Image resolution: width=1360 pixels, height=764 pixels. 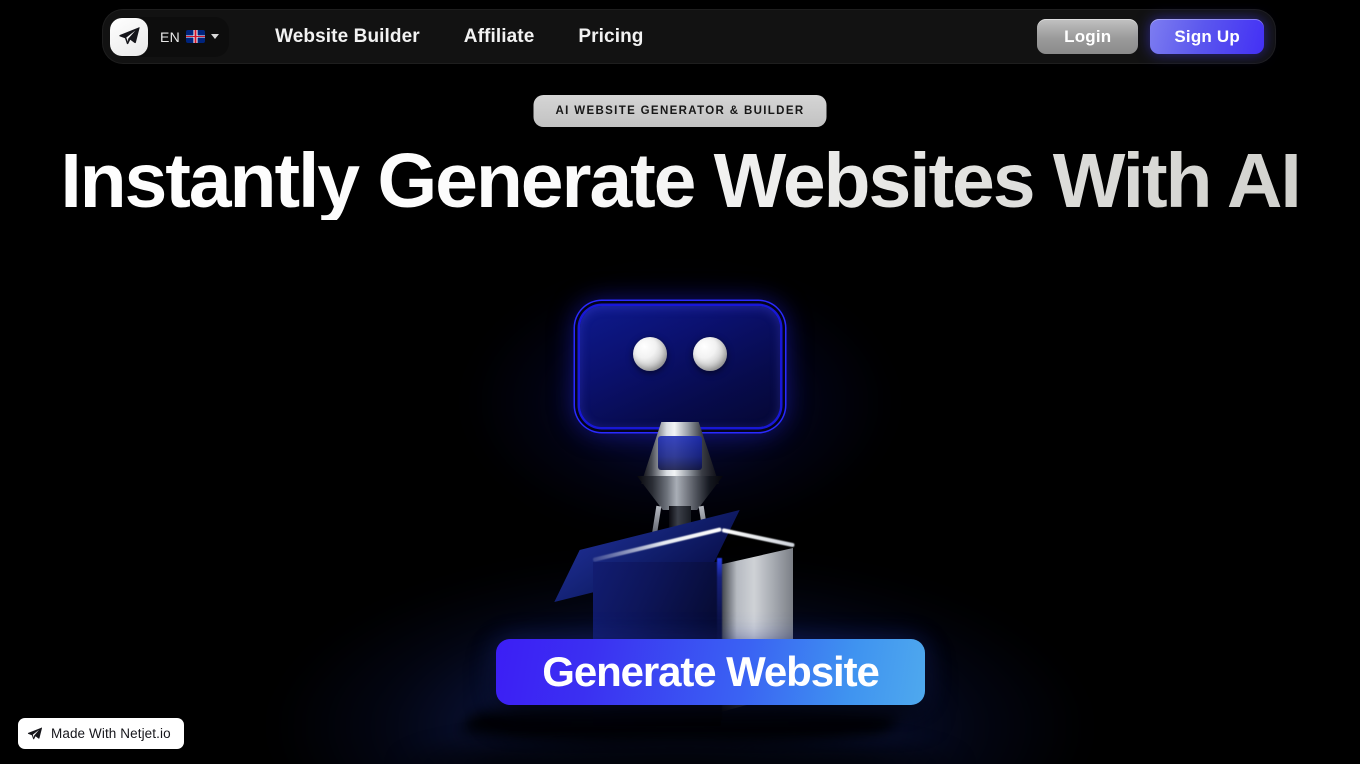 What do you see at coordinates (680, 453) in the screenshot?
I see `robot-neck-inner` at bounding box center [680, 453].